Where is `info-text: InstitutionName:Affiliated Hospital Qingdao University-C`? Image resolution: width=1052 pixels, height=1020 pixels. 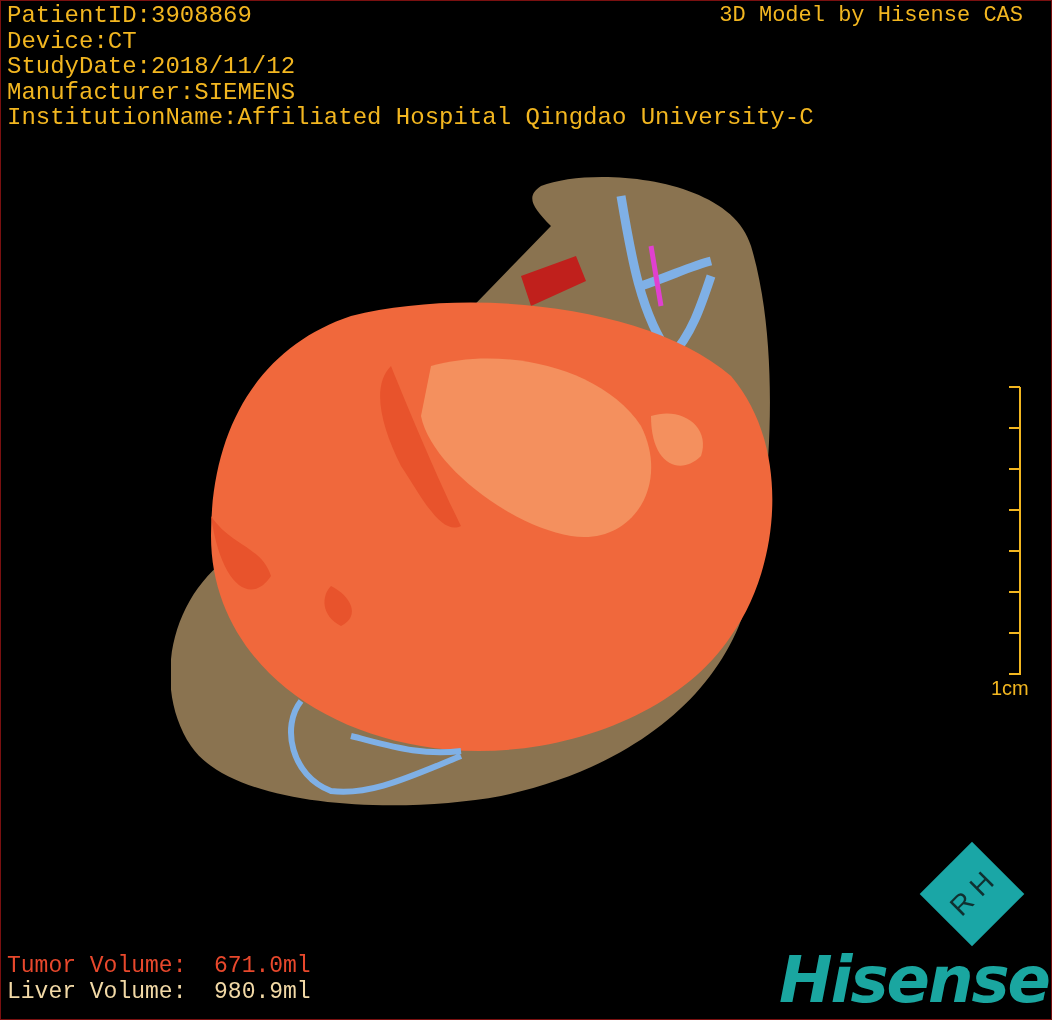 info-text: InstitutionName:Affiliated Hospital Qingdao University-C is located at coordinates (411, 118).